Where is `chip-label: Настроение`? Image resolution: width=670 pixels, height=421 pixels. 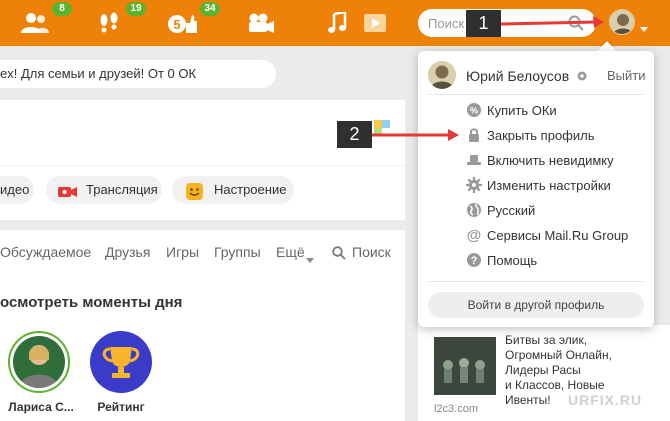
chip-label: Настроение is located at coordinates (250, 189).